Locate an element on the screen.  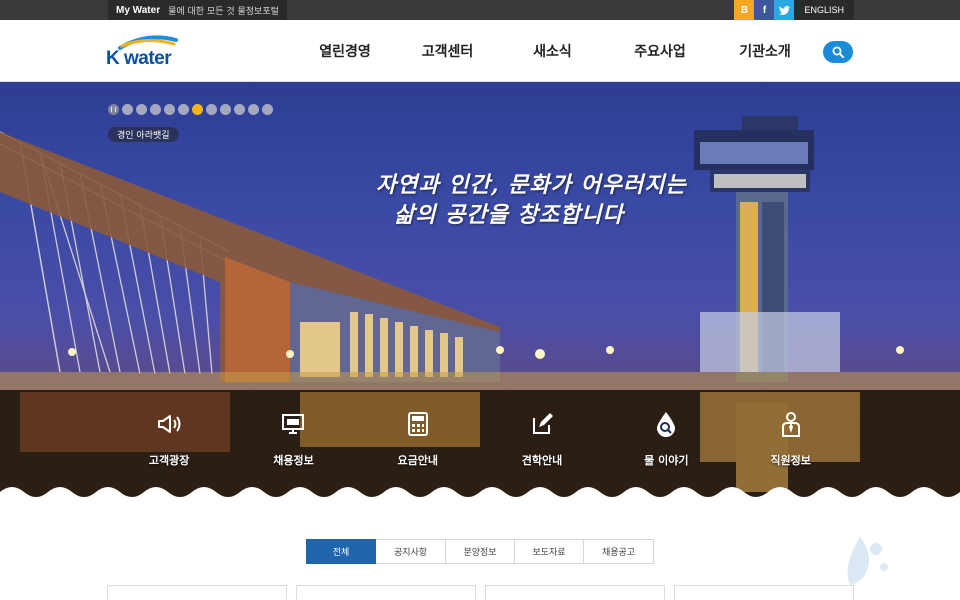
kwater-logo: K water is located at coordinates (142, 52).